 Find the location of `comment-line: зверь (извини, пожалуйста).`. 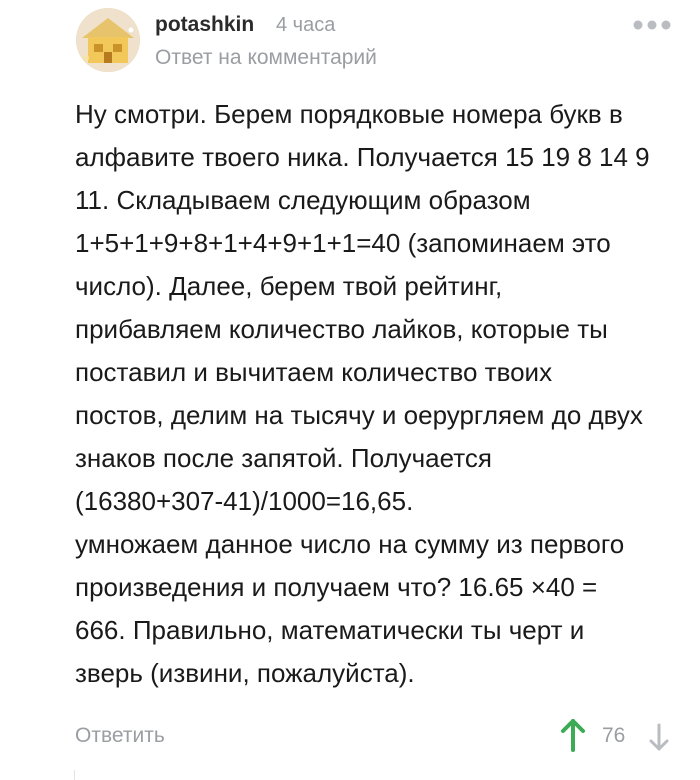

comment-line: зверь (извини, пожалуйста). is located at coordinates (245, 673).